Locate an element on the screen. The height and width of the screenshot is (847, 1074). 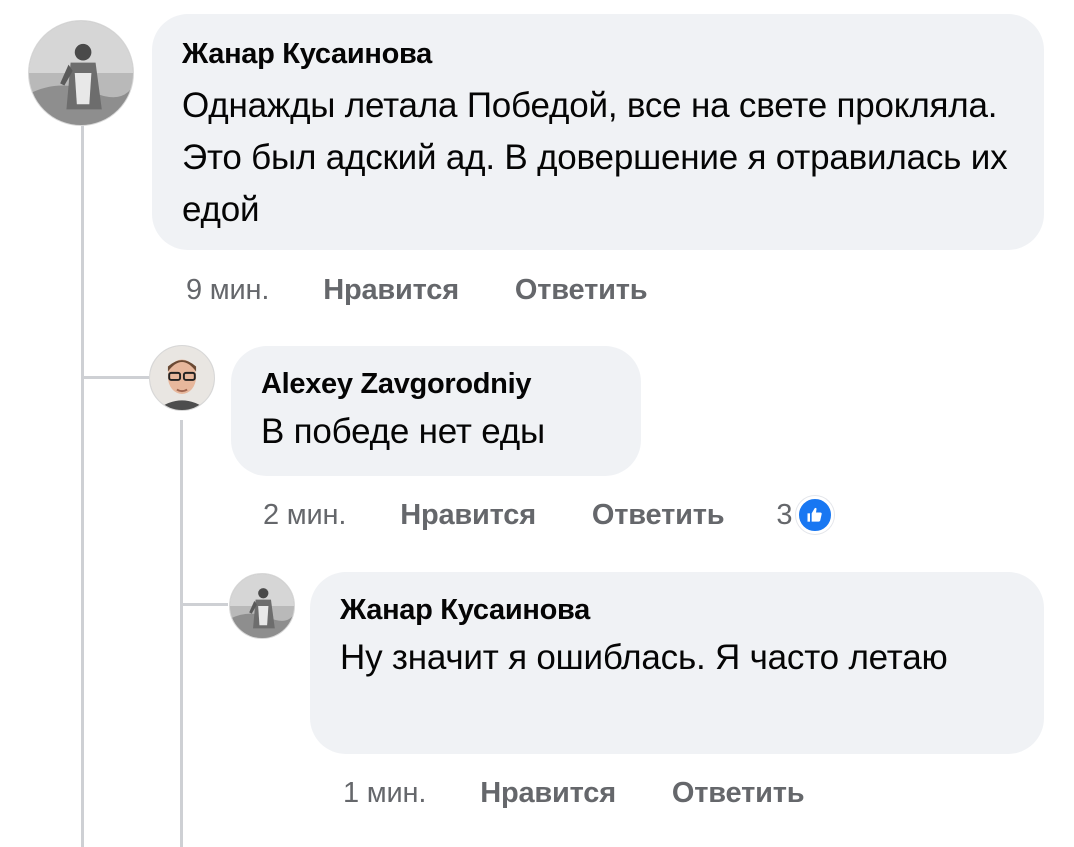
thread-line-main is located at coordinates (82, 485).